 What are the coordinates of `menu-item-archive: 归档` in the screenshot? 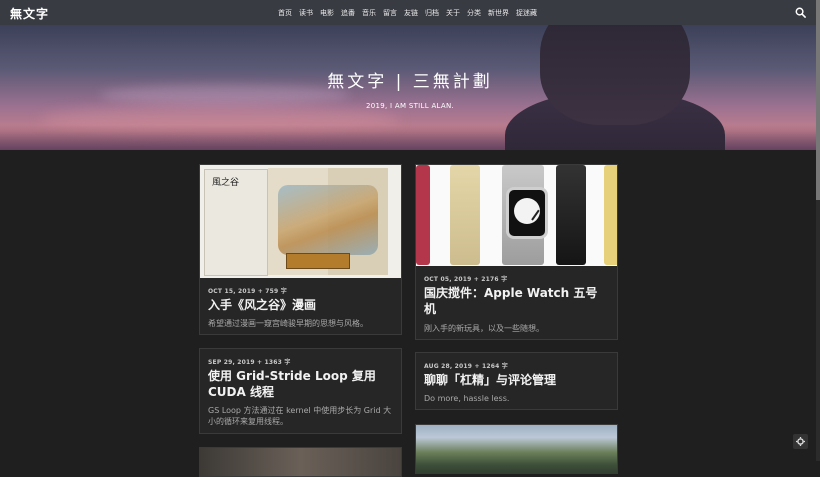 It's located at (432, 13).